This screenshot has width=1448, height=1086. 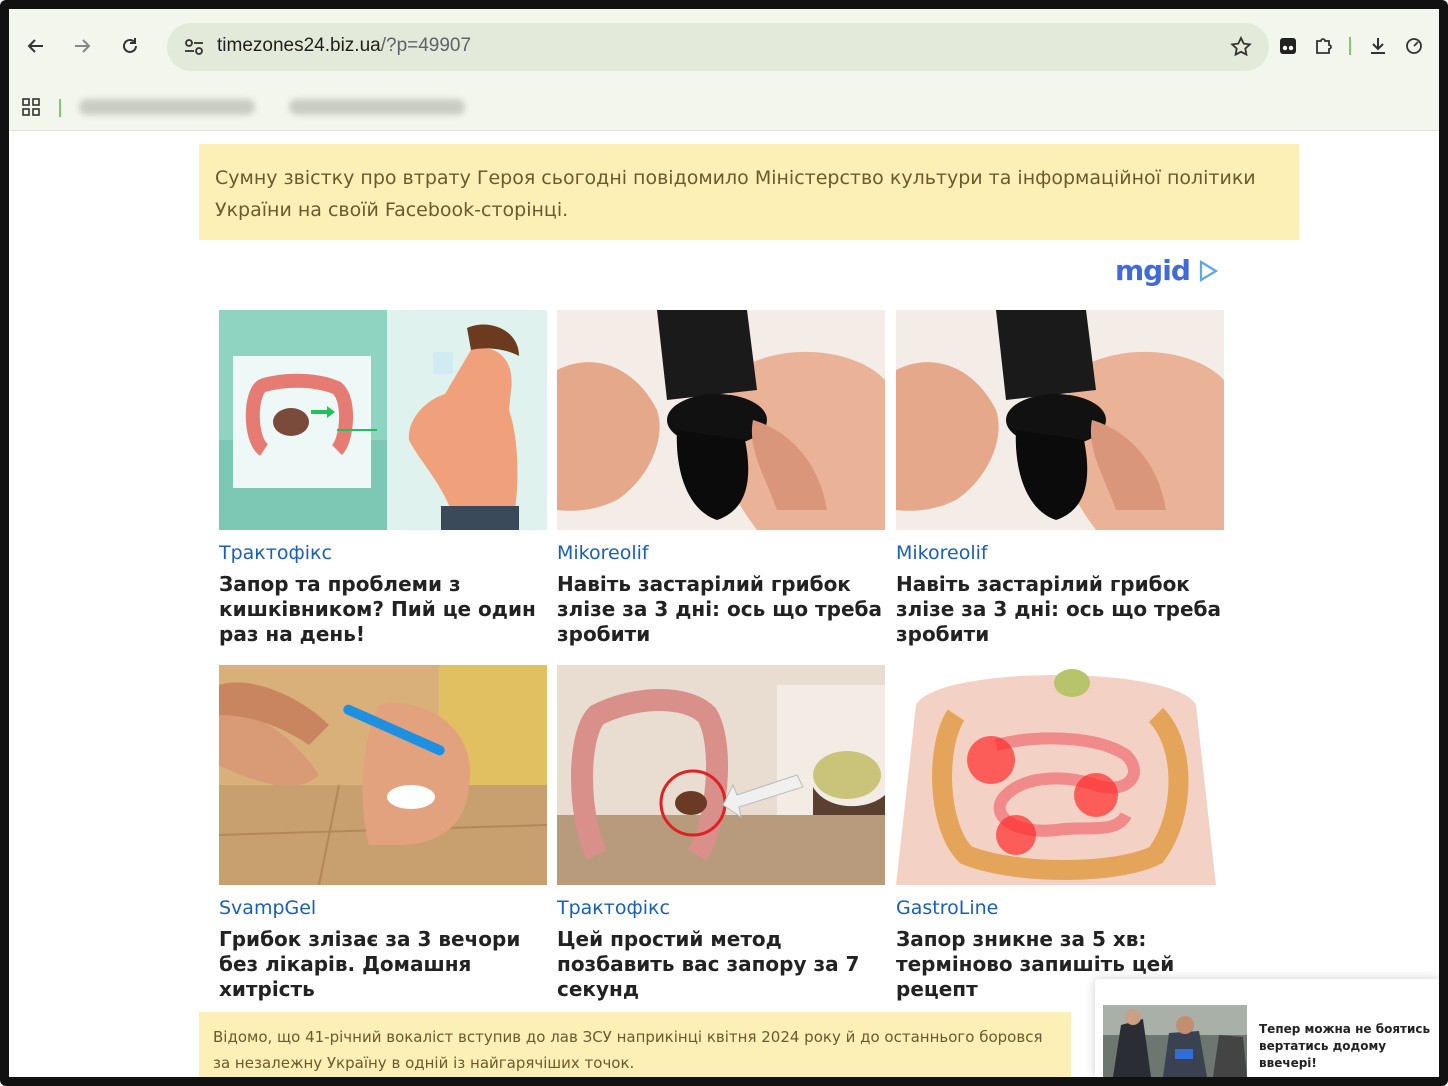 What do you see at coordinates (1153, 270) in the screenshot?
I see `mgid-brand-text: mgid` at bounding box center [1153, 270].